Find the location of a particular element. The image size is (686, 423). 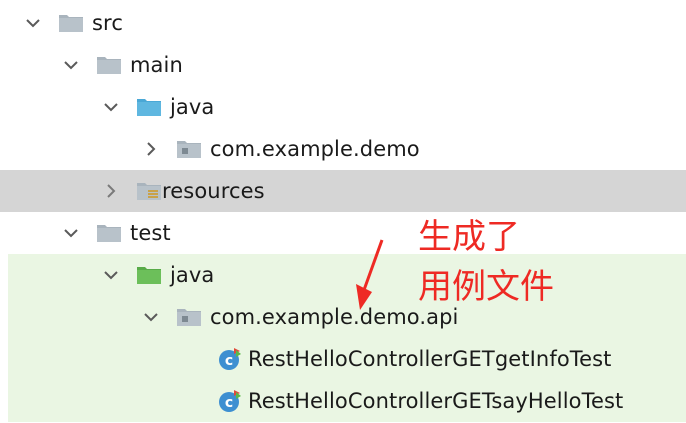

tree-node-resources: resources is located at coordinates (343, 191).